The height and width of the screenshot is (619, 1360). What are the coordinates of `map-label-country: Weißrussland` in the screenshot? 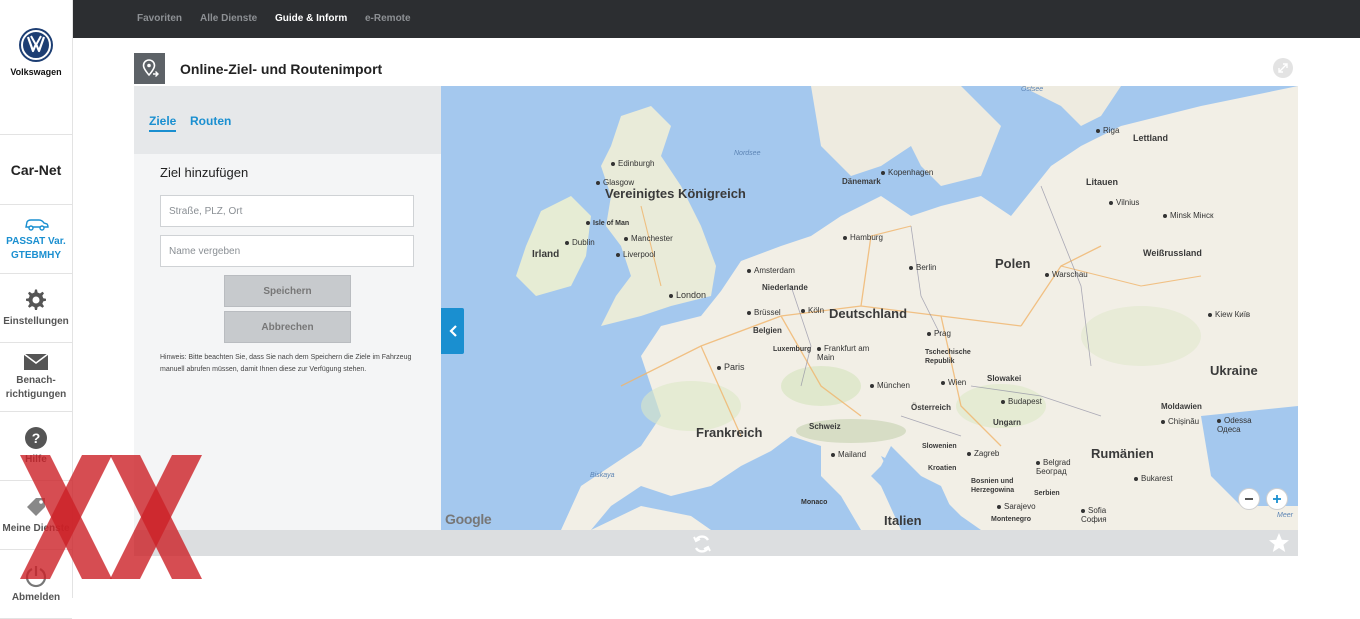 It's located at (1172, 253).